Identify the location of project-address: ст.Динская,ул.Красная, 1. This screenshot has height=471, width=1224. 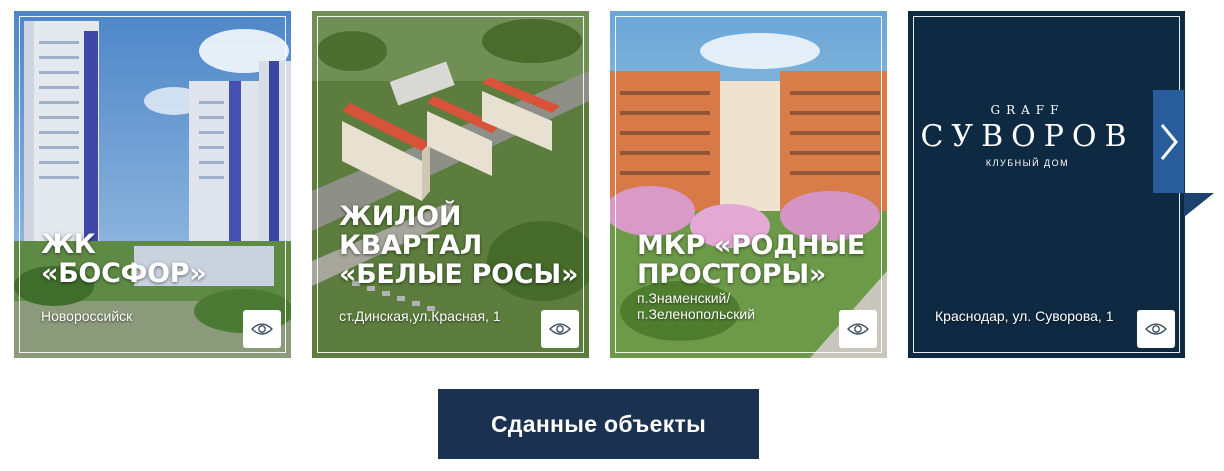
(420, 316).